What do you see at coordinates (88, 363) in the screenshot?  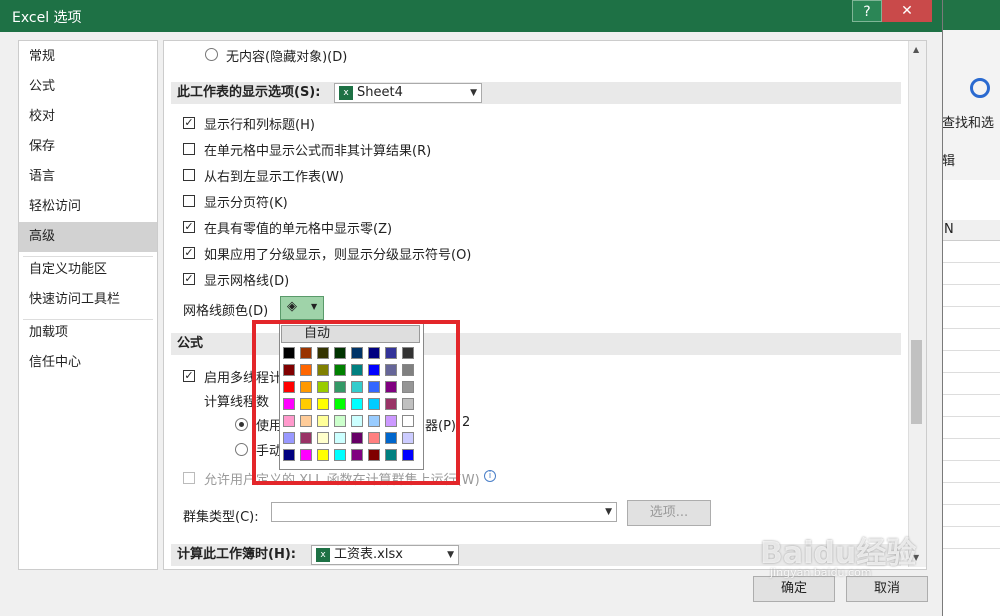 I see `nav-item-trust-center: 信任中心` at bounding box center [88, 363].